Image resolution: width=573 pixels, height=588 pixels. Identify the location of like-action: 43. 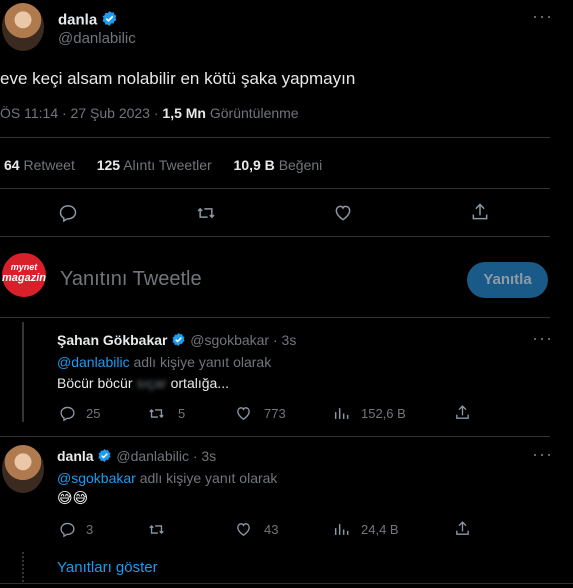
(256, 529).